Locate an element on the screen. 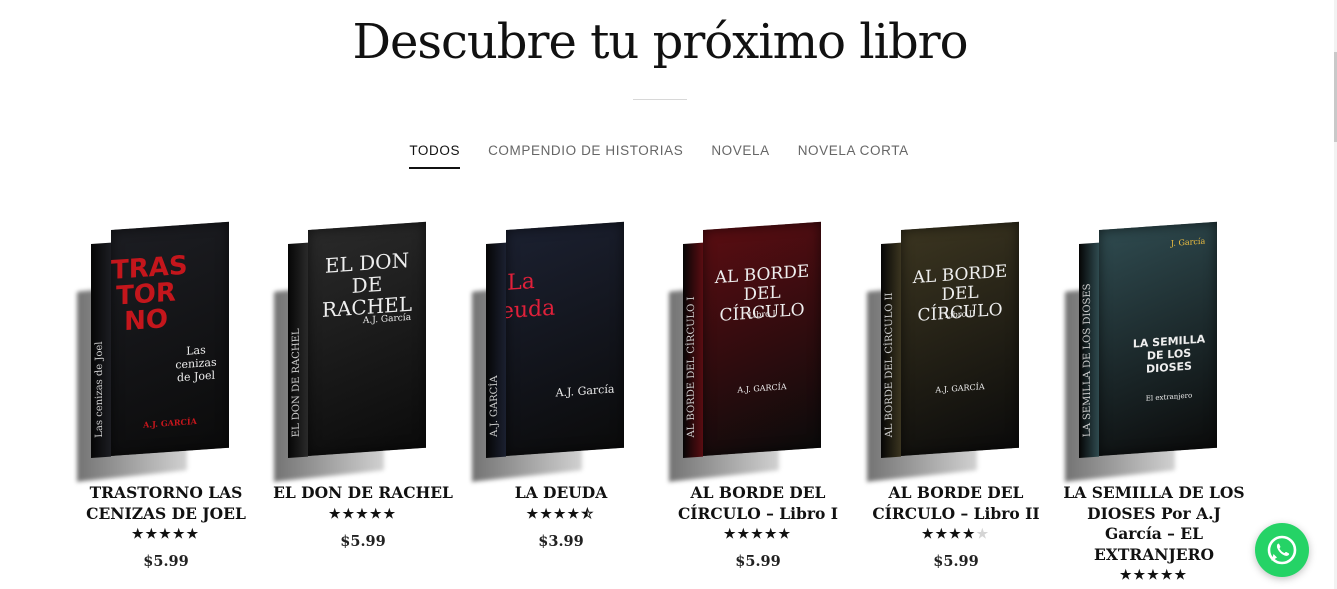 Image resolution: width=1337 pixels, height=589 pixels. book-spine: EL DON DE RACHEL is located at coordinates (298, 350).